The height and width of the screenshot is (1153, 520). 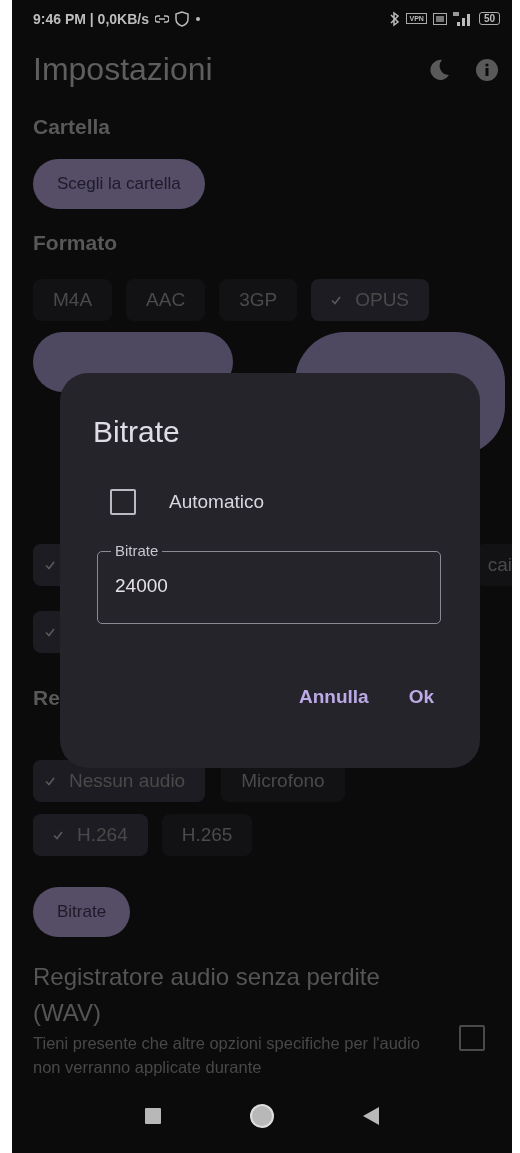 What do you see at coordinates (207, 835) in the screenshot?
I see `filter-chip: H.265` at bounding box center [207, 835].